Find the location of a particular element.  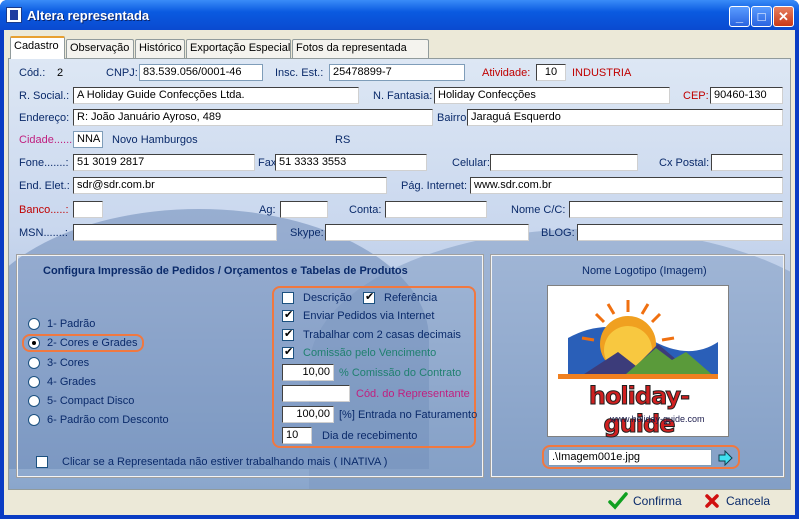

skype-field is located at coordinates (427, 232).